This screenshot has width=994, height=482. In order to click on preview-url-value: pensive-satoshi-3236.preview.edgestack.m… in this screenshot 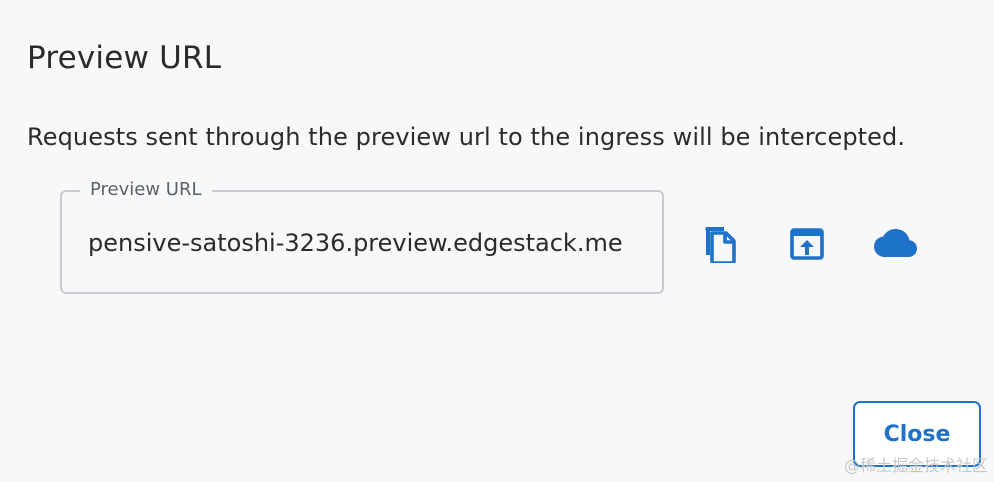, I will do `click(363, 243)`.